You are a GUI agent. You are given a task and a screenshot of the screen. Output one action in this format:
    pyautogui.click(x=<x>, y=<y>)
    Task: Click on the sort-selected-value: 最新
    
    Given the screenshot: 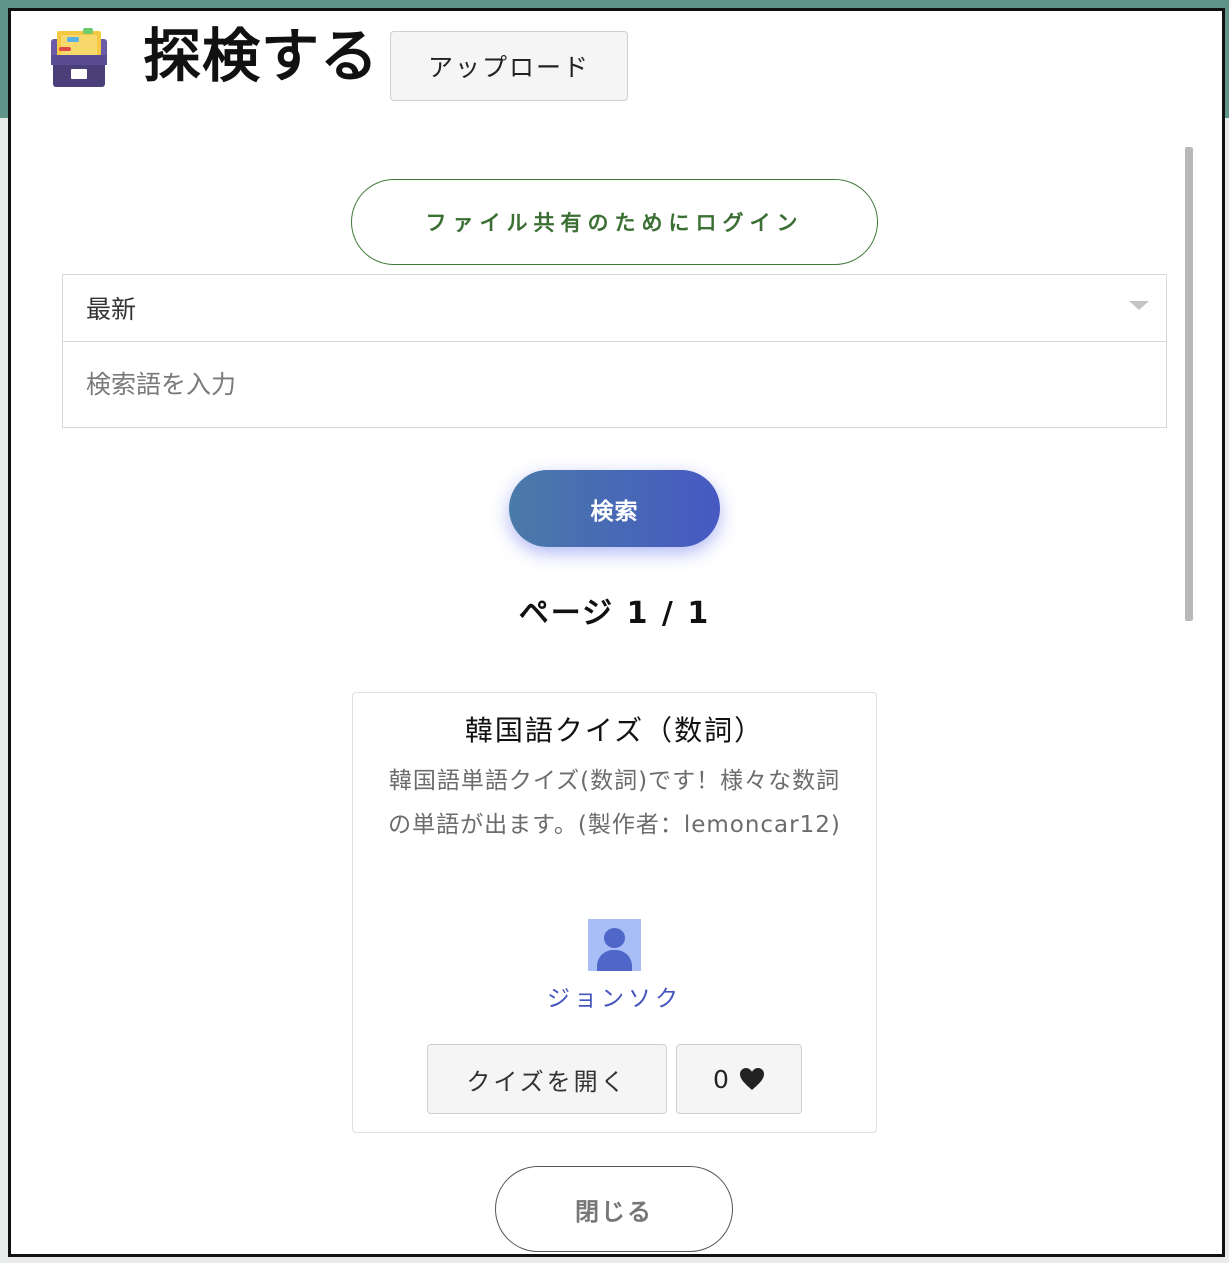 What is the action you would take?
    pyautogui.click(x=111, y=309)
    